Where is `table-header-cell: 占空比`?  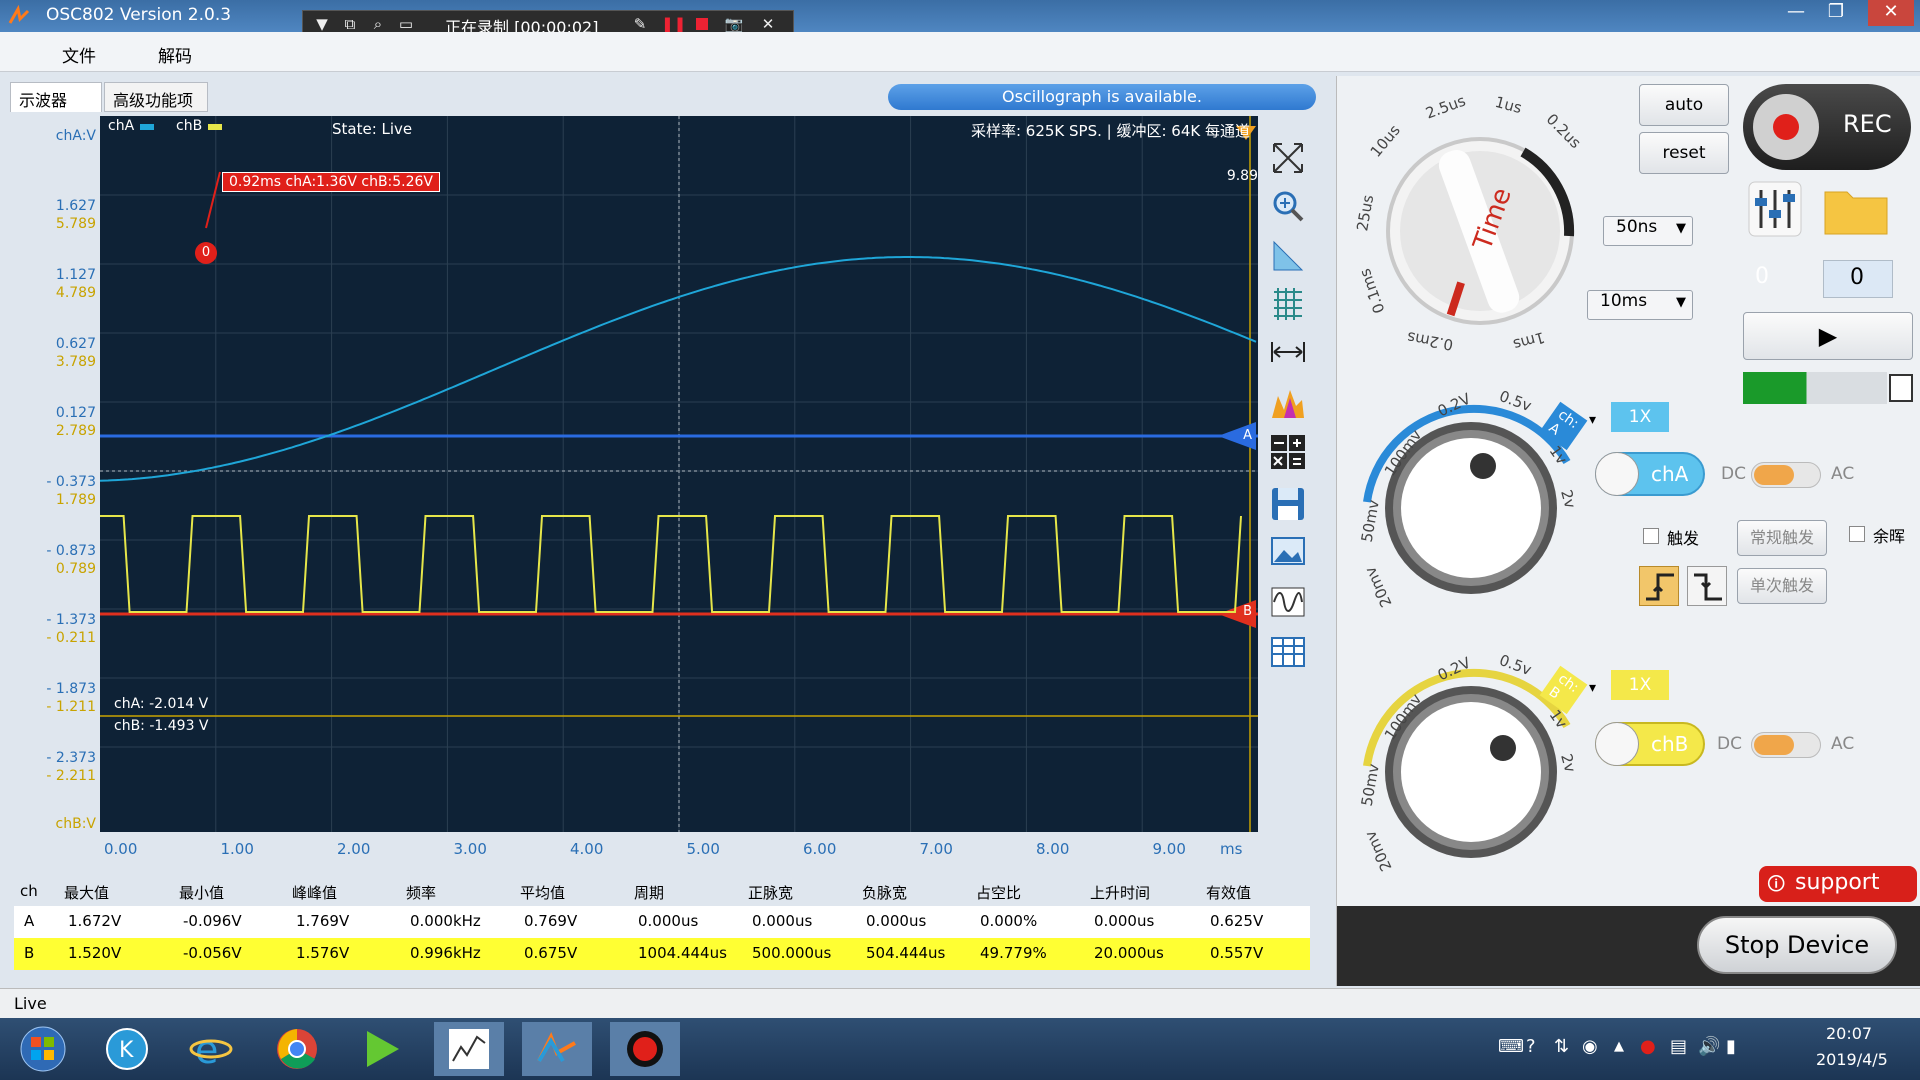
table-header-cell: 占空比 is located at coordinates (999, 893).